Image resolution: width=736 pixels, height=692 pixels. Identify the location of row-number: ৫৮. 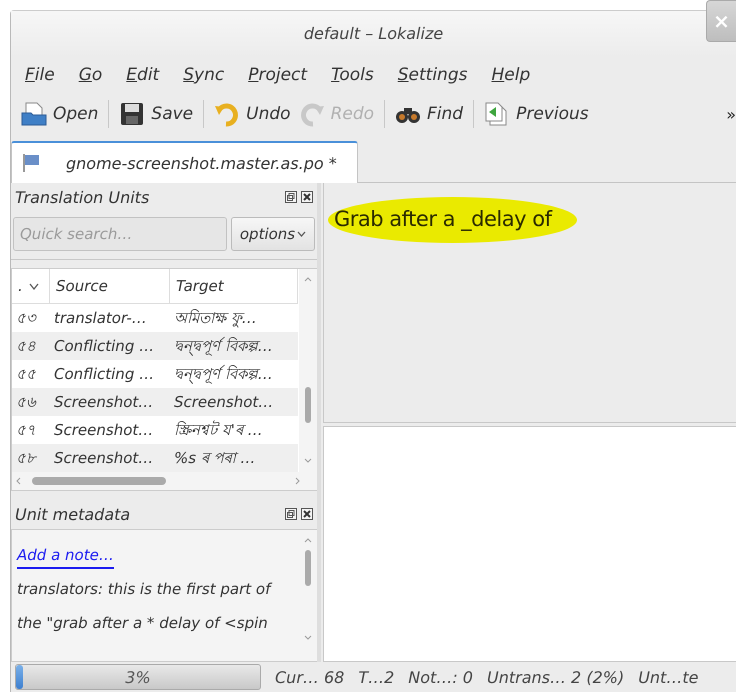
(31, 458).